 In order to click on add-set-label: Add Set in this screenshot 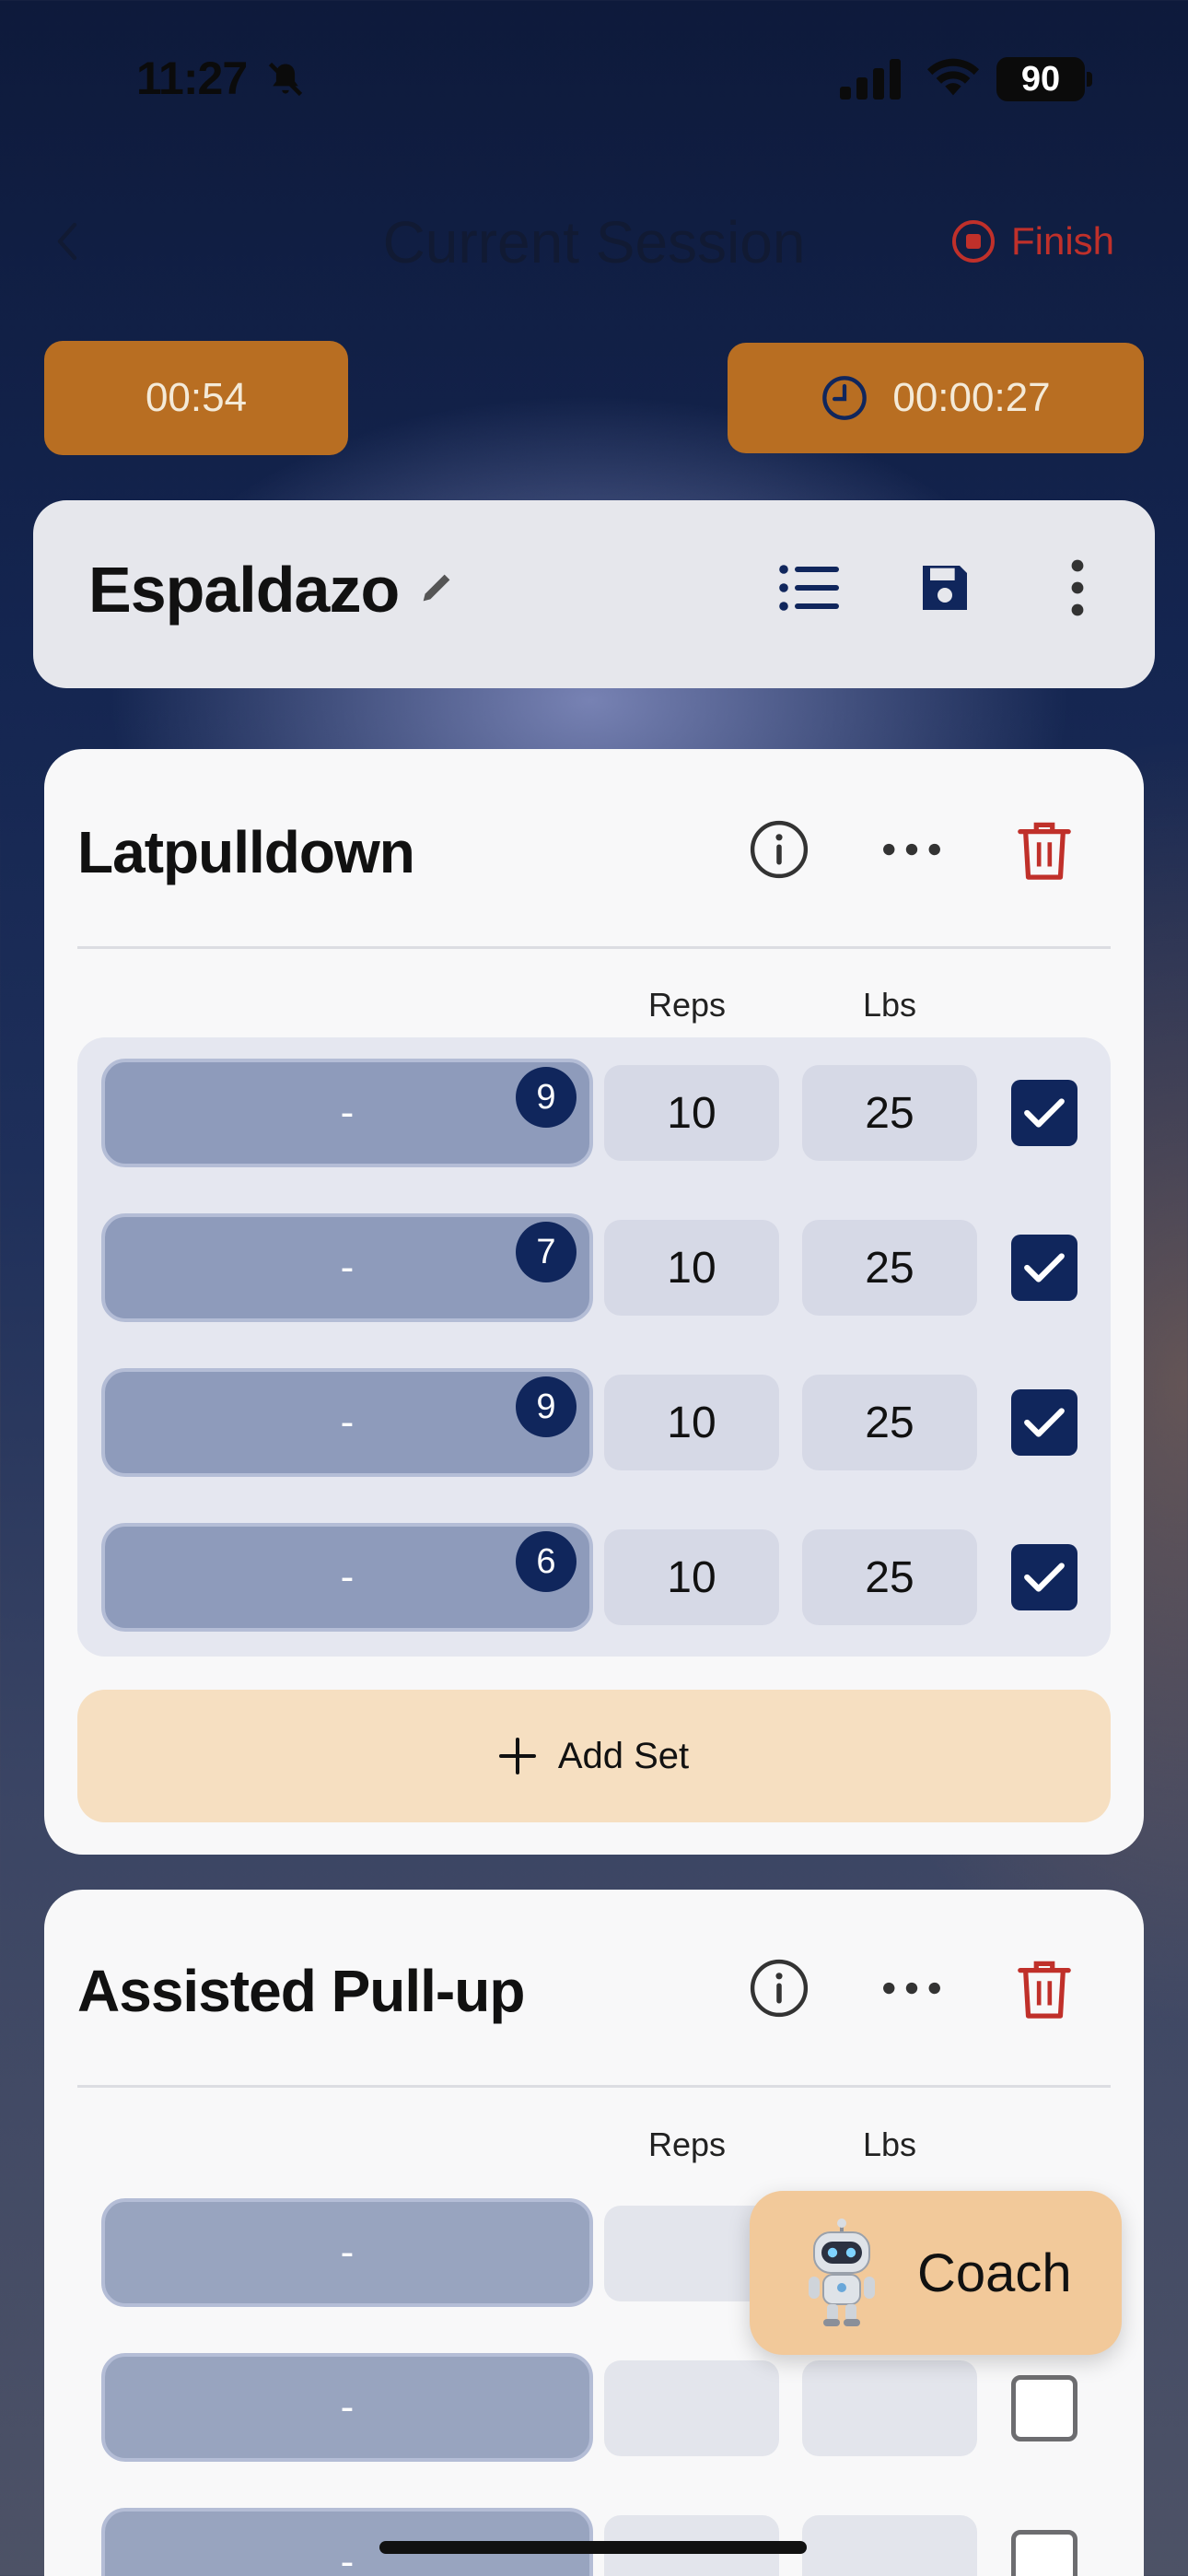, I will do `click(623, 1755)`.